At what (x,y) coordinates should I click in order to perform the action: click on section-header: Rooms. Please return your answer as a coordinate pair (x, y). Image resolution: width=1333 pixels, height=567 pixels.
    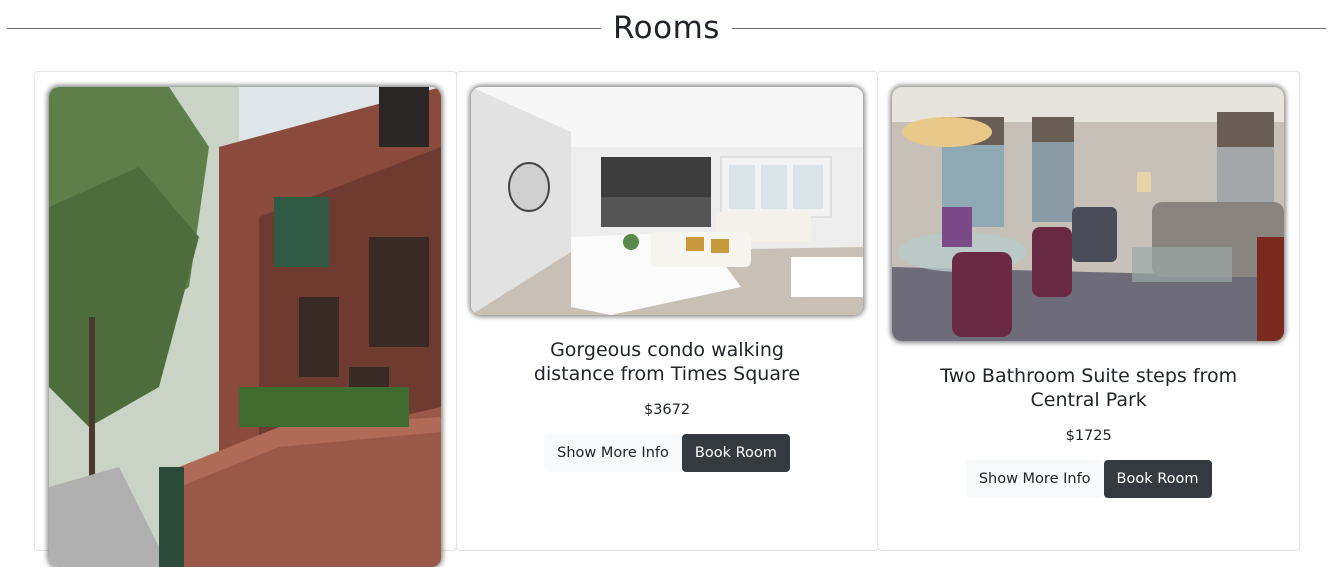
    Looking at the image, I should click on (666, 28).